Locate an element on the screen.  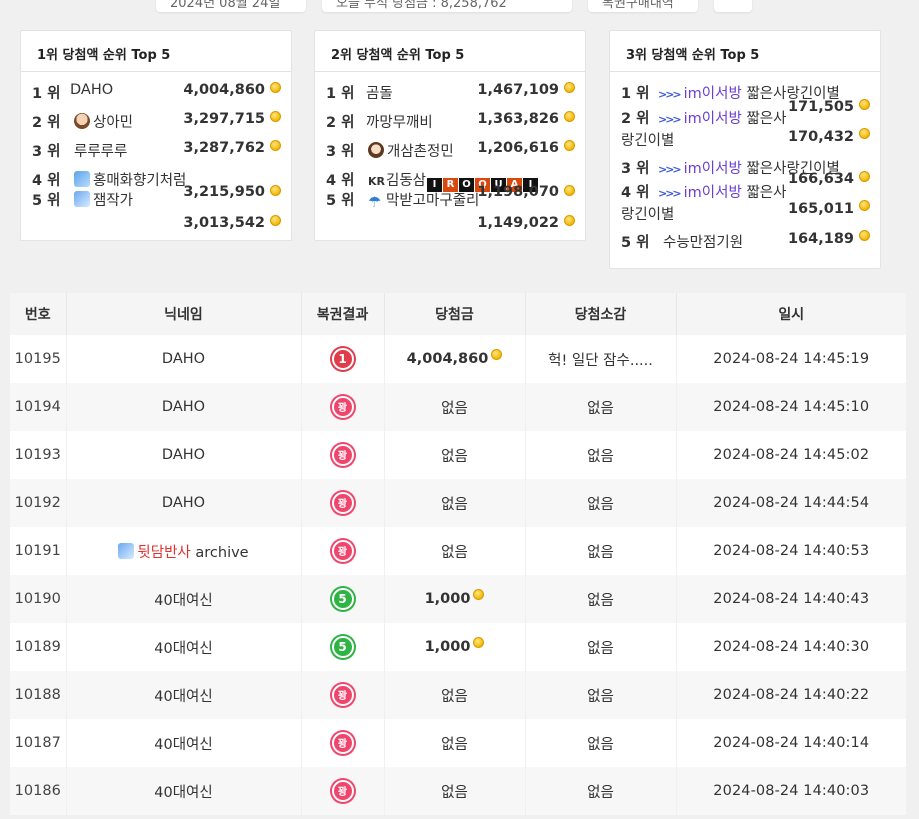
nickname-wrap: 상아민 is located at coordinates (103, 121).